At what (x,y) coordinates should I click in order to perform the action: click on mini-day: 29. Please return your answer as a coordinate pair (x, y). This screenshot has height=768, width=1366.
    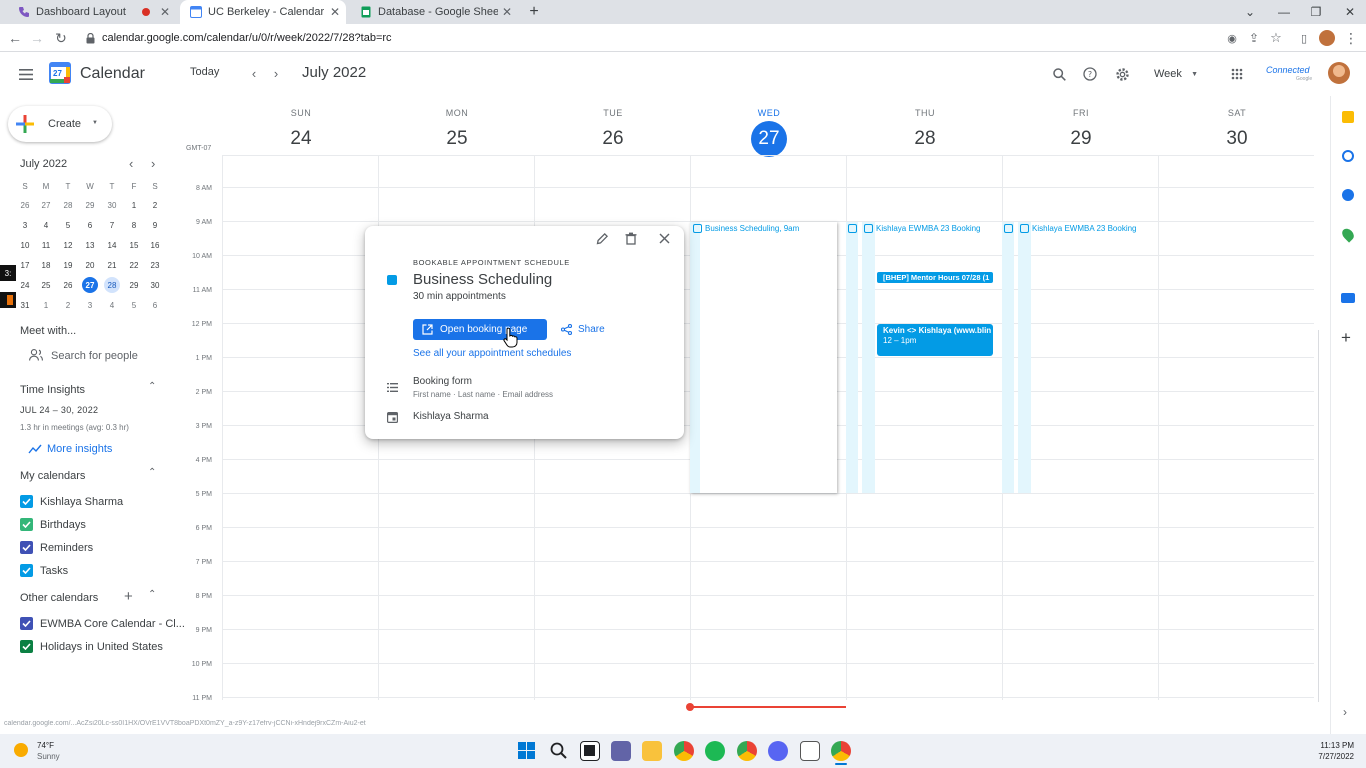
    Looking at the image, I should click on (134, 285).